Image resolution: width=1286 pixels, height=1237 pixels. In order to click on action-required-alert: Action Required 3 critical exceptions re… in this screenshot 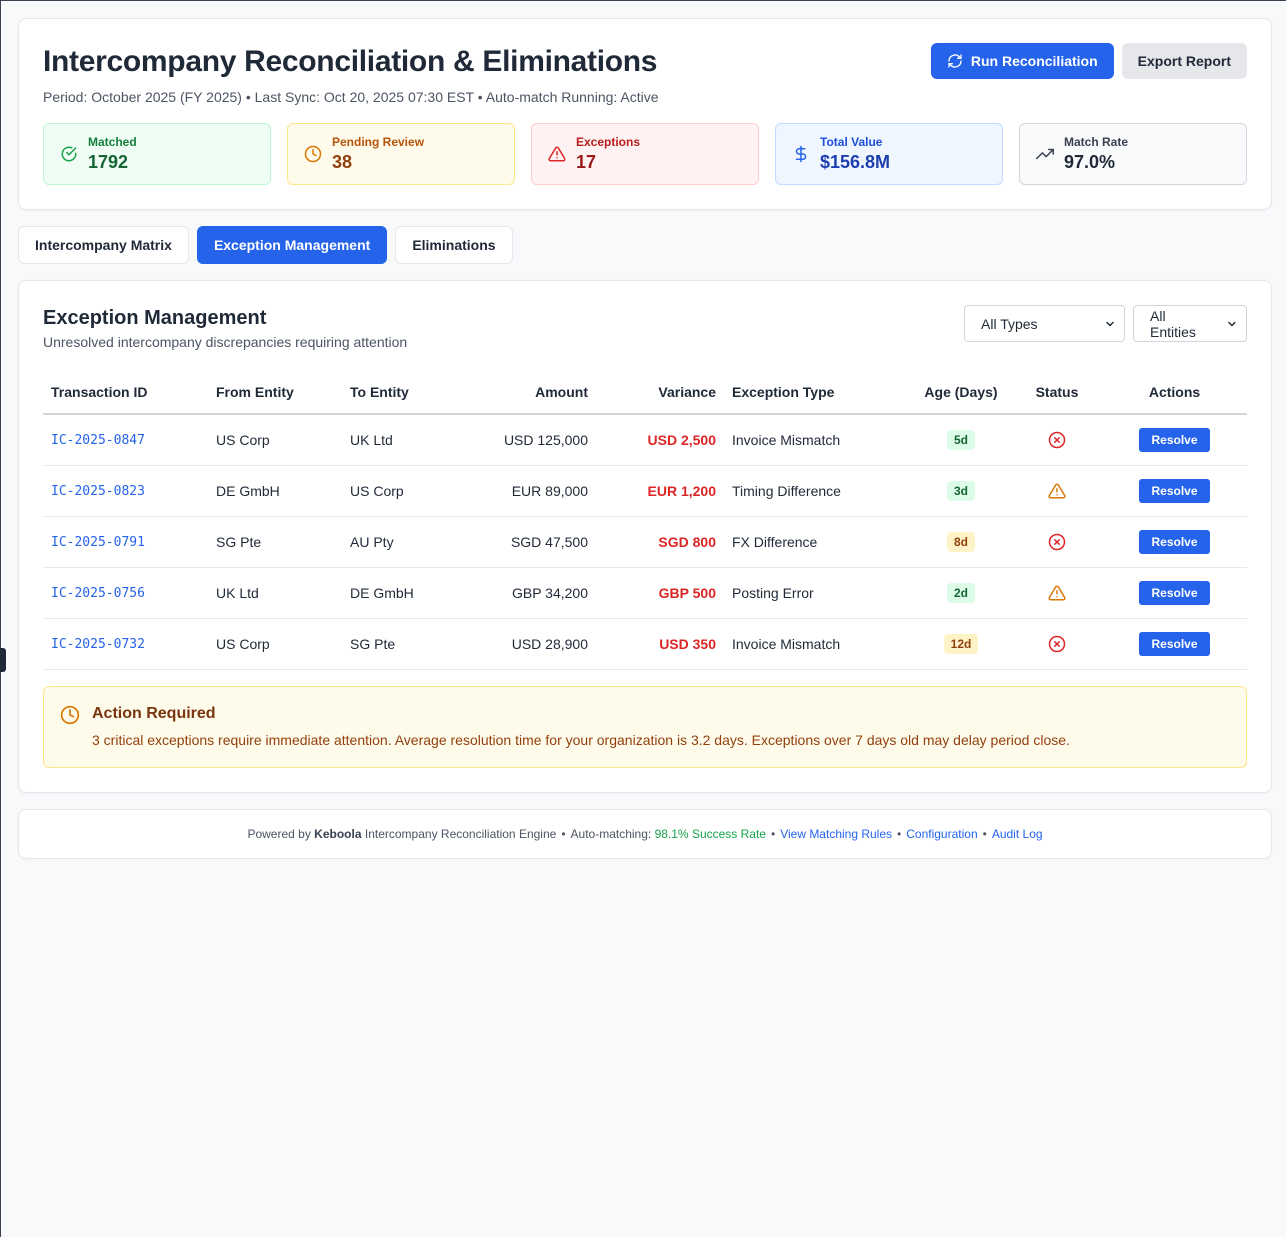, I will do `click(645, 726)`.